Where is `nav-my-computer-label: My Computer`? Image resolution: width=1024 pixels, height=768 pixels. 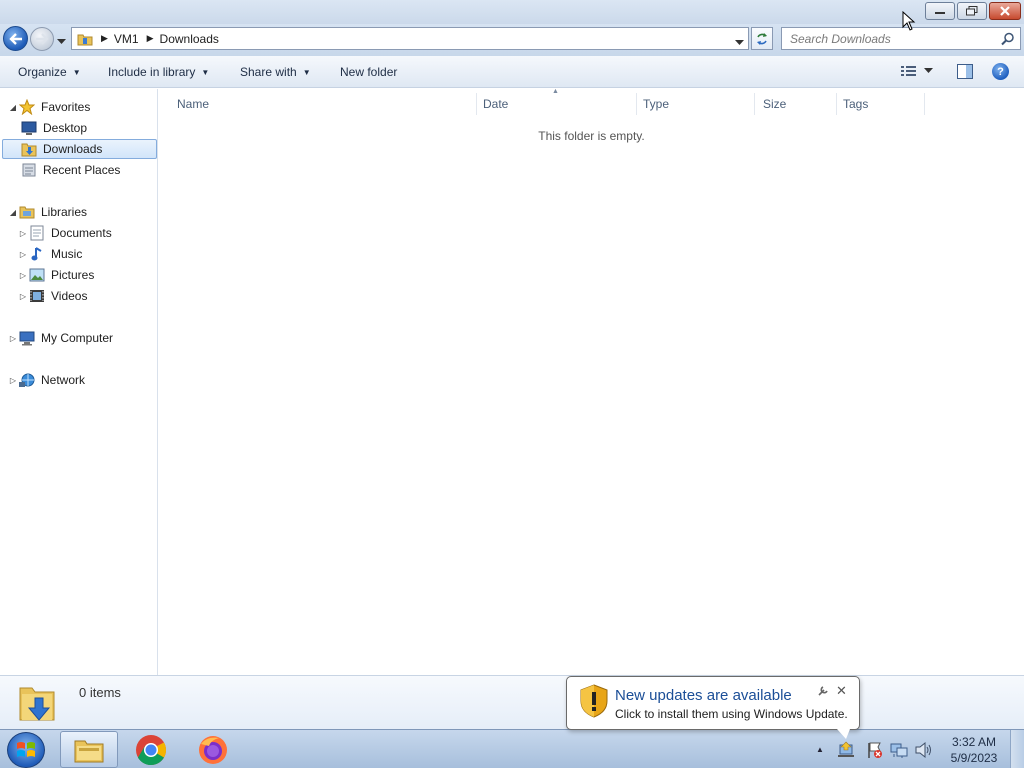 nav-my-computer-label: My Computer is located at coordinates (77, 338).